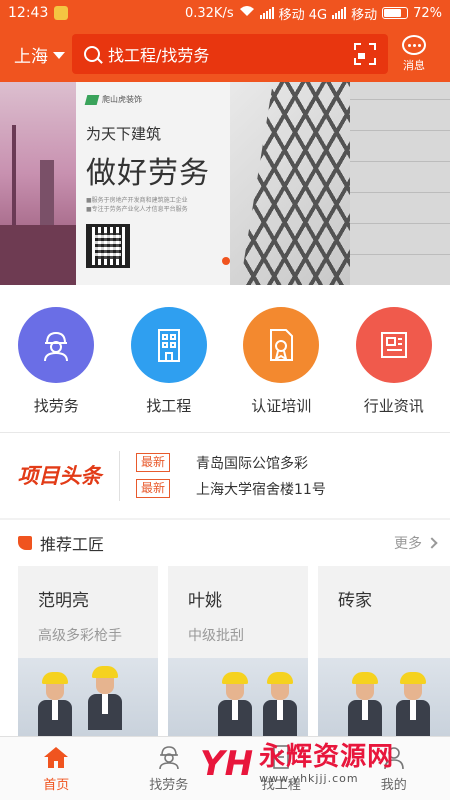 The height and width of the screenshot is (800, 450). What do you see at coordinates (261, 489) in the screenshot?
I see `headline-text: 上海大学宿舍楼11号` at bounding box center [261, 489].